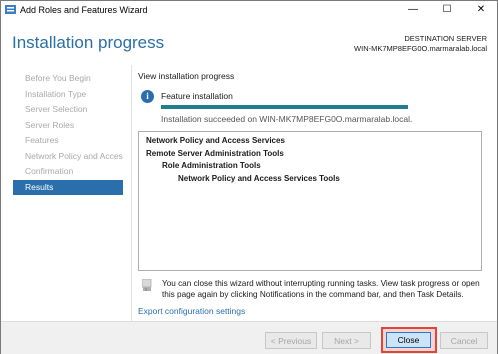 Image resolution: width=498 pixels, height=354 pixels. I want to click on svg-text: 1, so click(146, 289).